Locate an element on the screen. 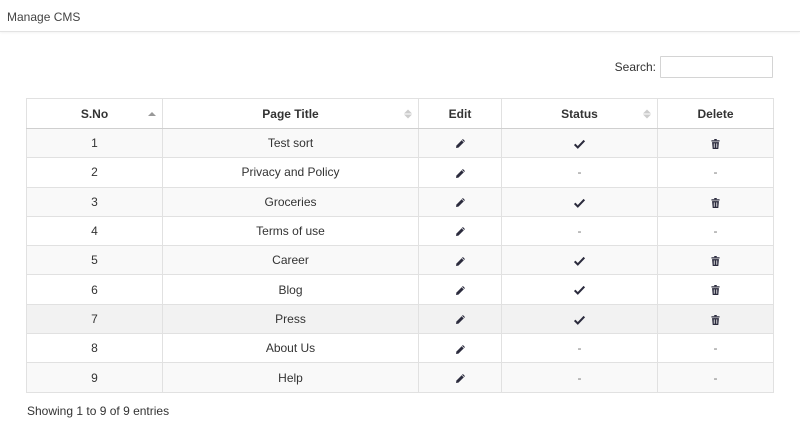 The image size is (800, 432). cell-sno: 9 is located at coordinates (94, 377).